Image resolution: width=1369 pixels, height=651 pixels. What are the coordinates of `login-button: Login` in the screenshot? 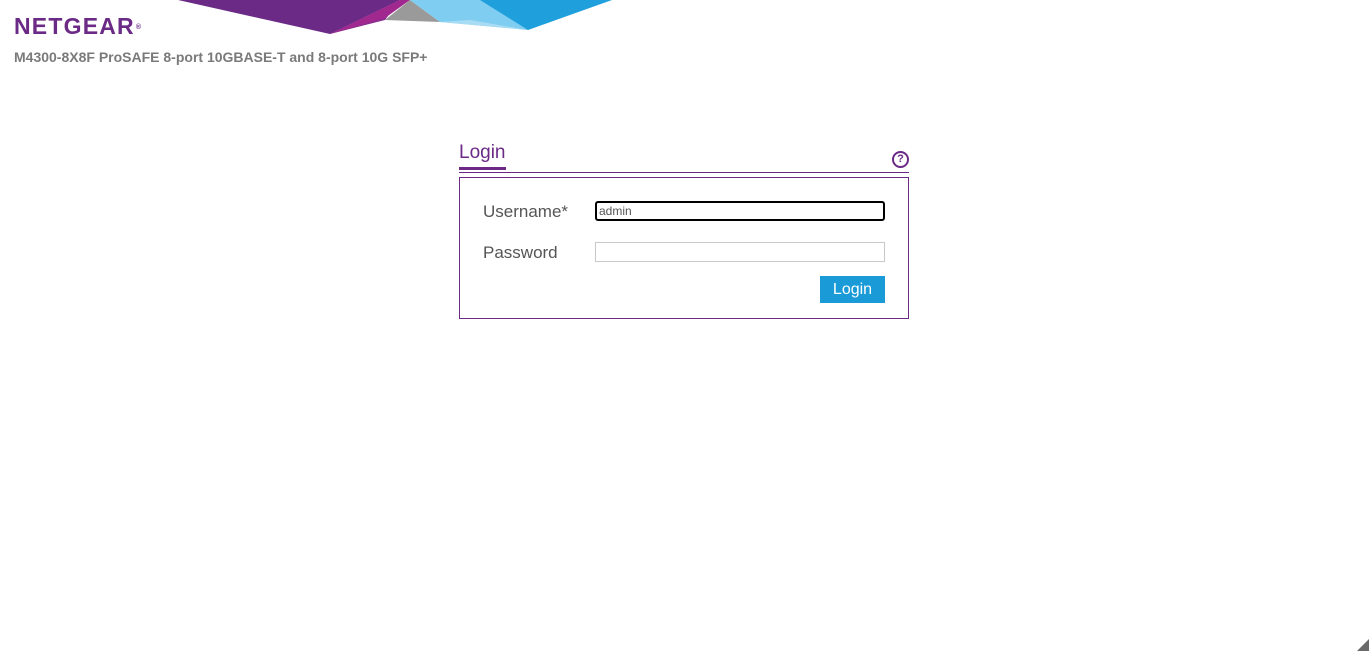 It's located at (852, 289).